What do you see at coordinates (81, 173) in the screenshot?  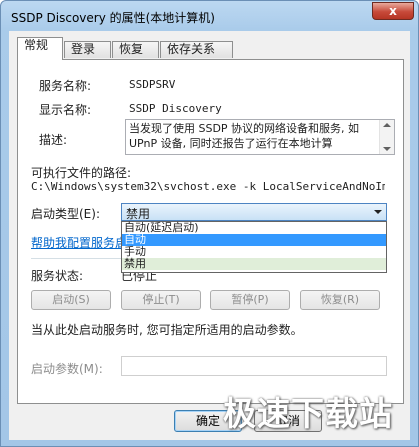 I see `exe-path-label: 可执行文件的路径:` at bounding box center [81, 173].